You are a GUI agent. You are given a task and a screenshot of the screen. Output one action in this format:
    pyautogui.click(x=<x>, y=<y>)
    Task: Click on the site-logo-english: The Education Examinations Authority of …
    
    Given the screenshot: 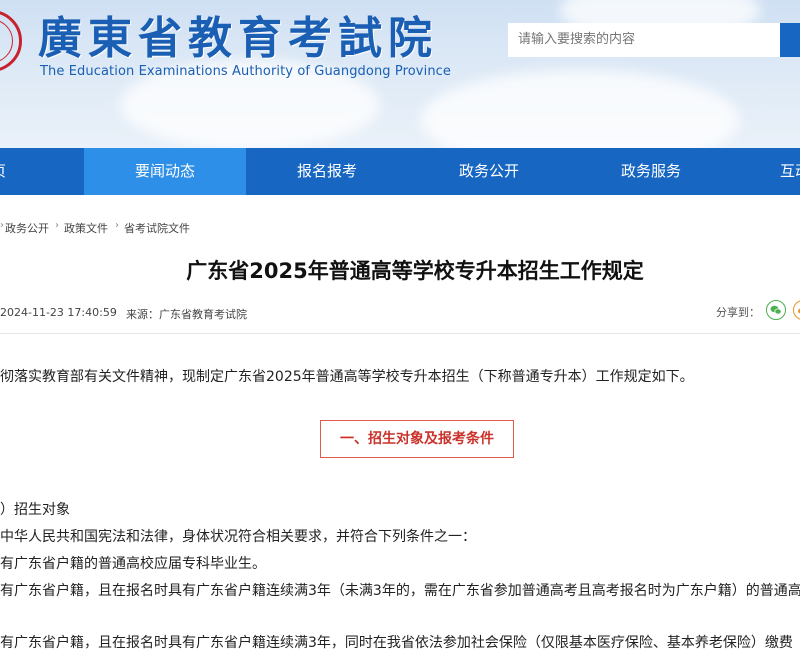 What is the action you would take?
    pyautogui.click(x=246, y=71)
    